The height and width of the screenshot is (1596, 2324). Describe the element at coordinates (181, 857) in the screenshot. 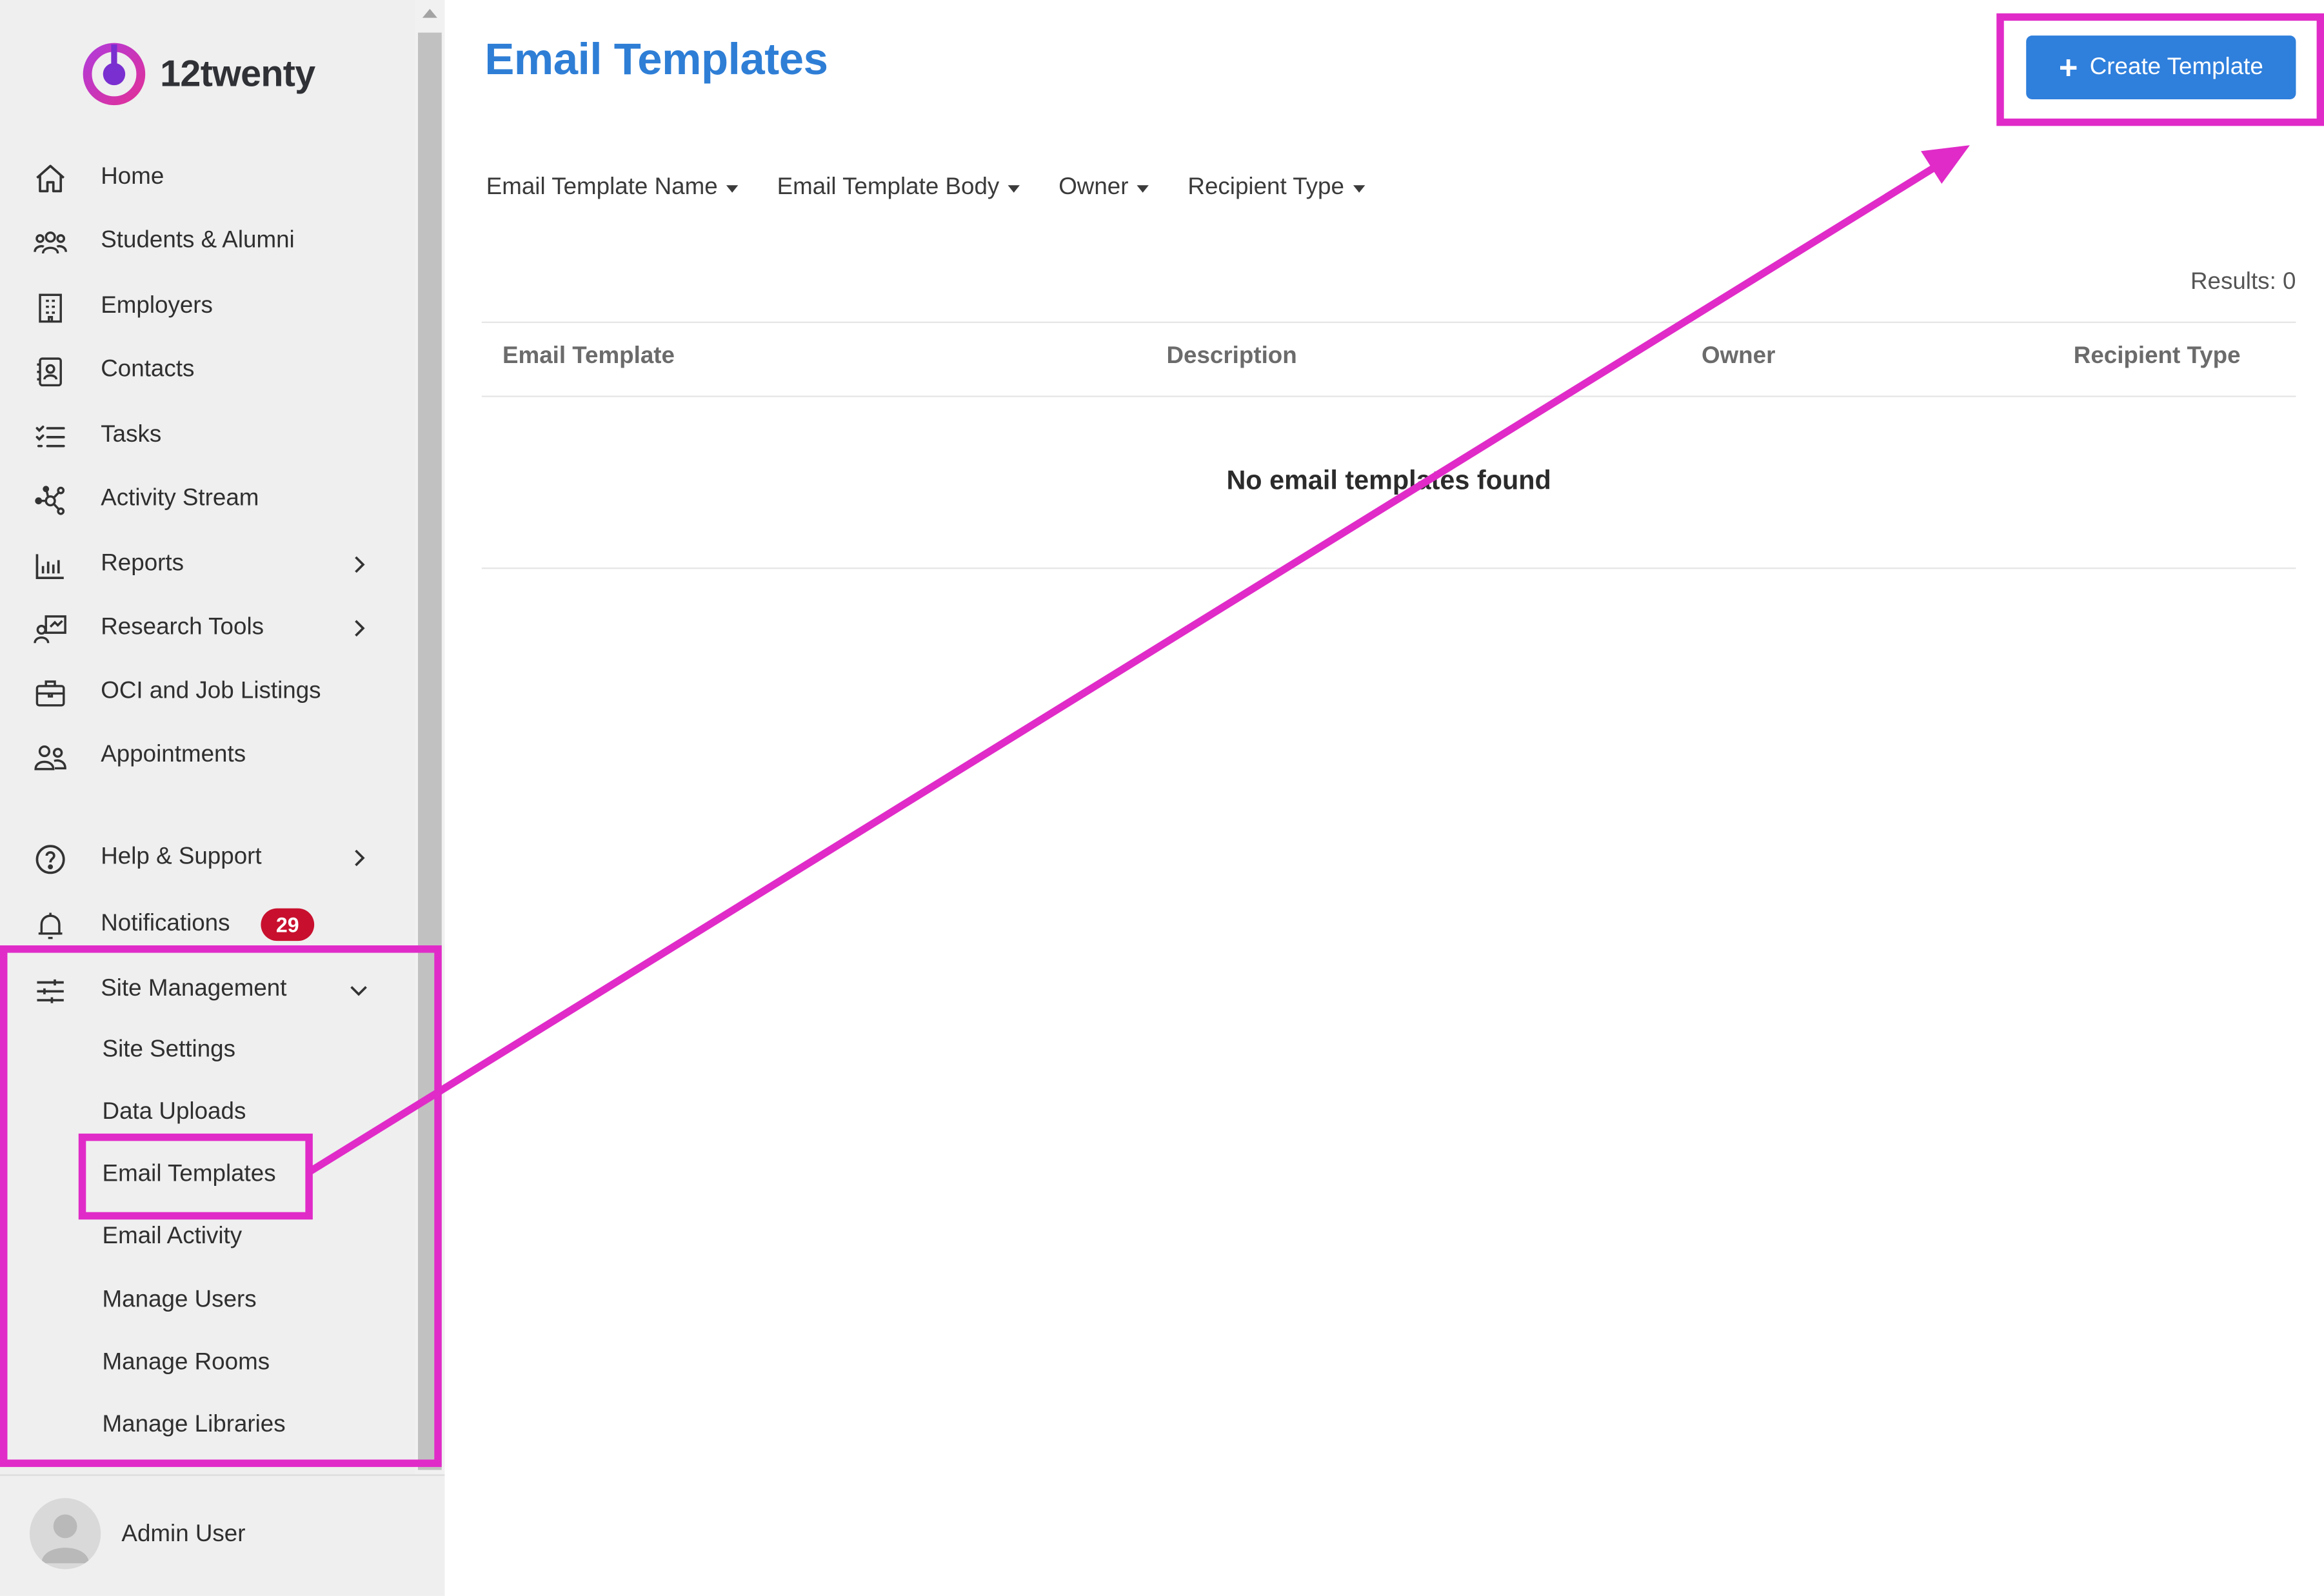

I see `nav-label-help-support: Help & Support` at that location.